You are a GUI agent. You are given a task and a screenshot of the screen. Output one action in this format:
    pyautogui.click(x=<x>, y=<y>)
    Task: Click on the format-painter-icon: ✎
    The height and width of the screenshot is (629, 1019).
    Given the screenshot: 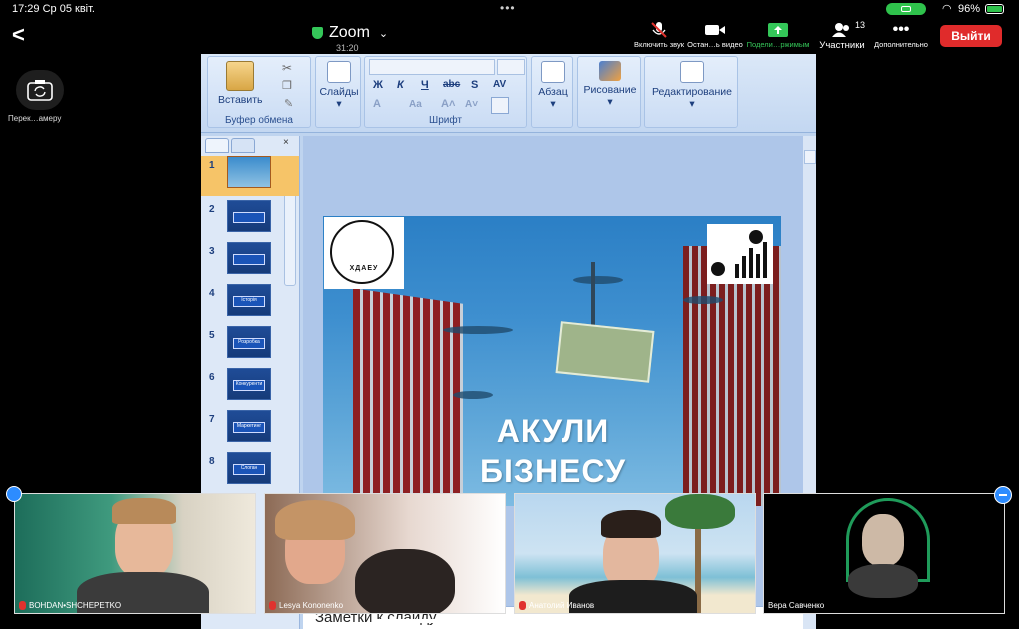 What is the action you would take?
    pyautogui.click(x=288, y=103)
    